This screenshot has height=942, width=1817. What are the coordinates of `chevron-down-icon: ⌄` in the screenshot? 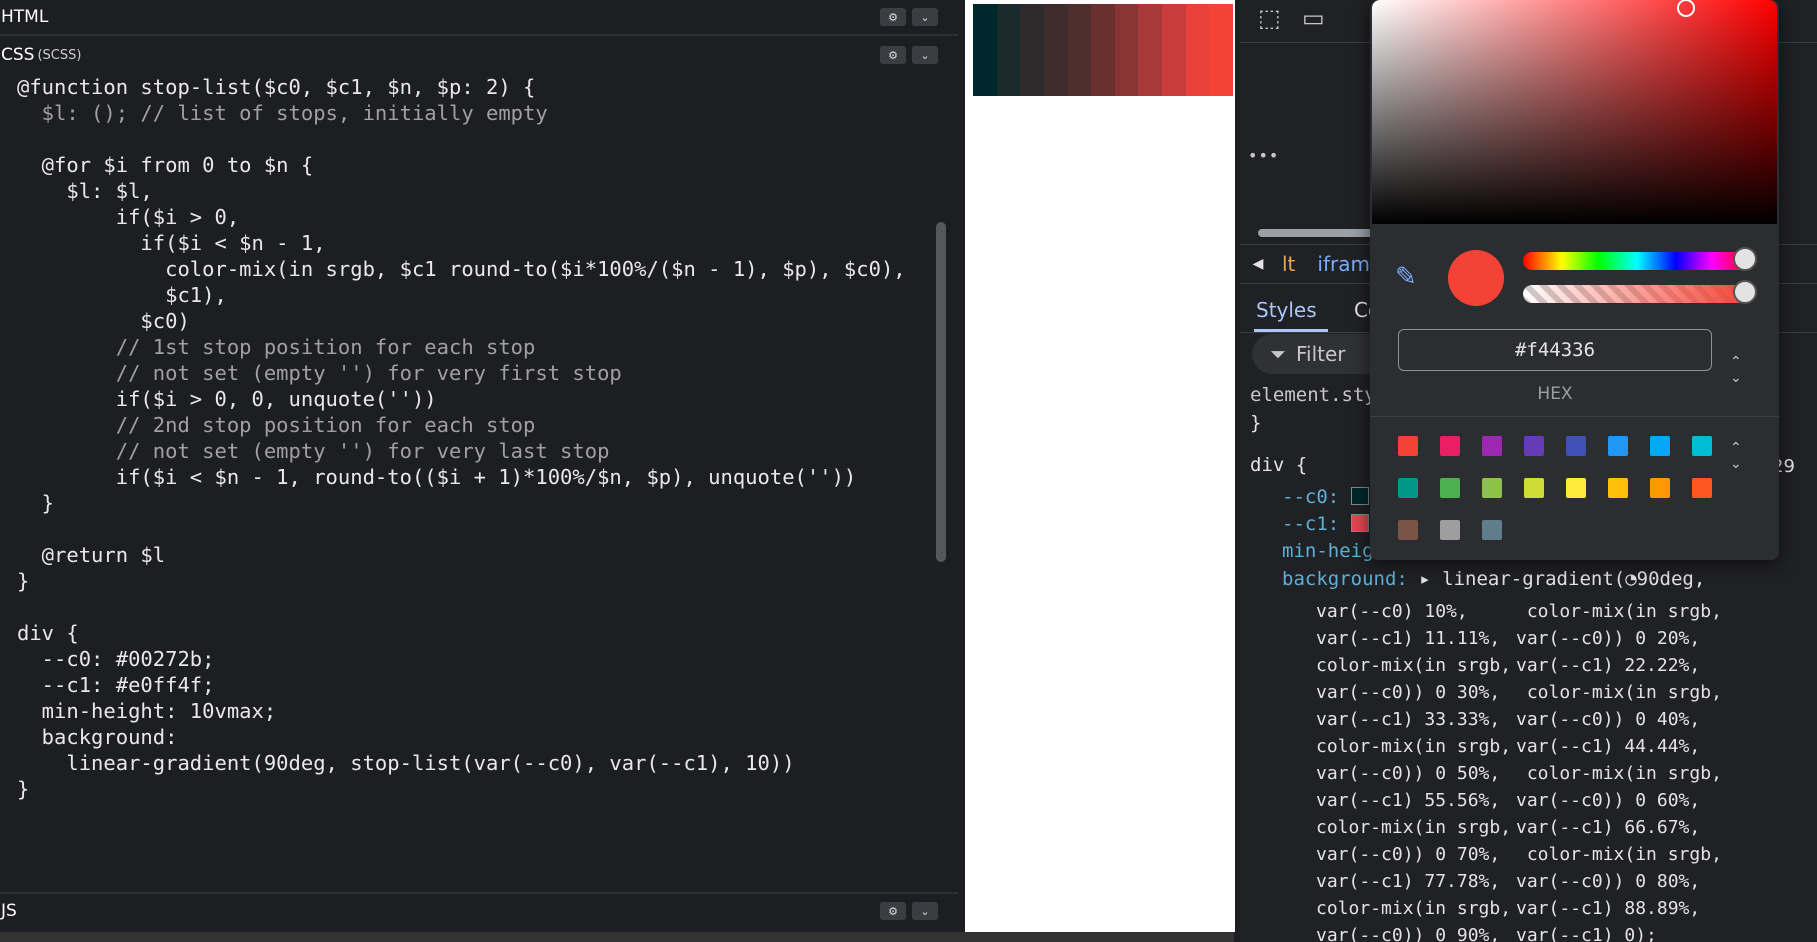 It's located at (925, 17).